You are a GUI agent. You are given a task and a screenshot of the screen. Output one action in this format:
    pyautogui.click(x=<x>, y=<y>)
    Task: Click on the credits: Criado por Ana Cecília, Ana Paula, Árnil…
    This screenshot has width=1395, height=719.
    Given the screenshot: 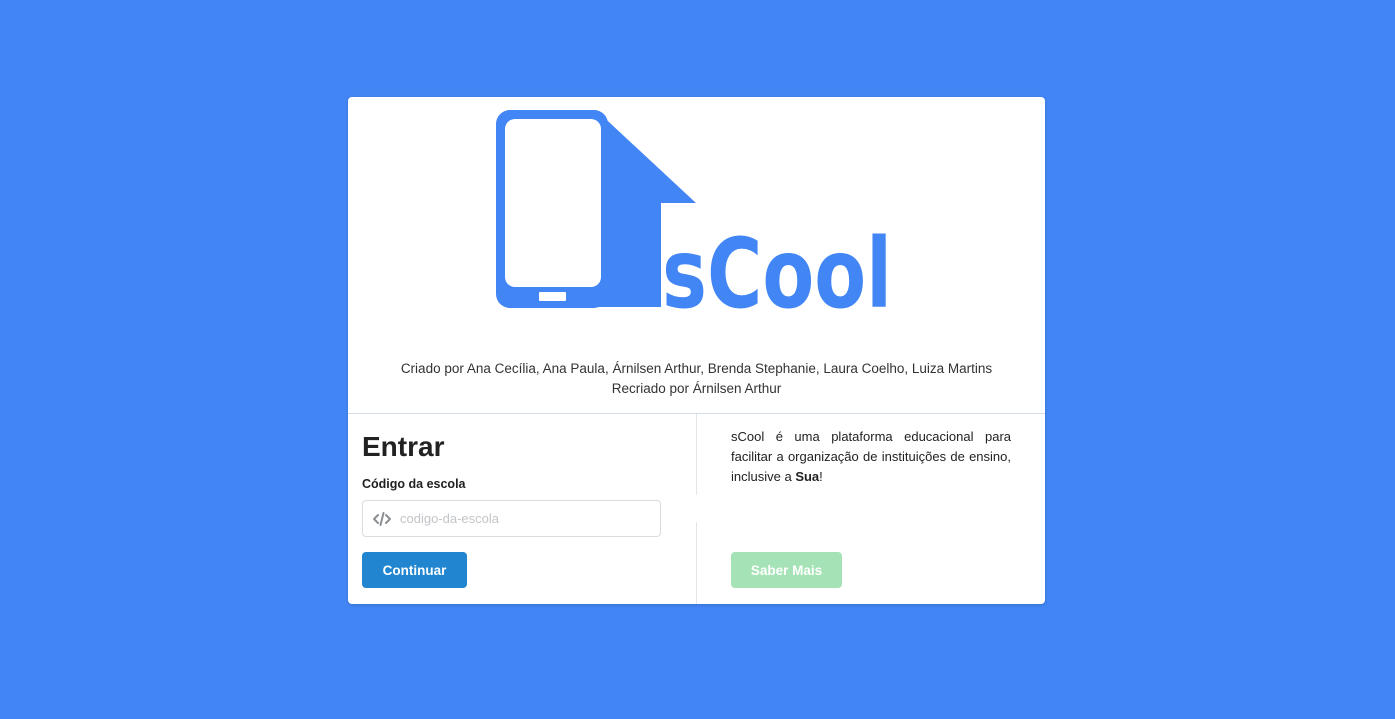 What is the action you would take?
    pyautogui.click(x=696, y=379)
    